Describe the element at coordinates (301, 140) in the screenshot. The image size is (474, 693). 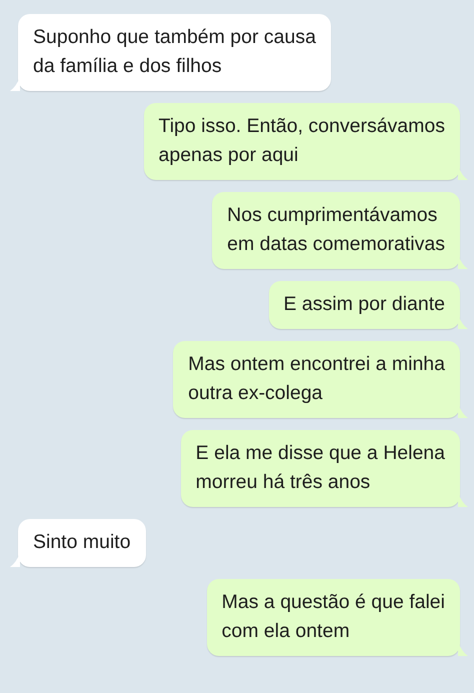
I see `message-text: Tipo isso. Então, conversávamos apenas por aqui` at that location.